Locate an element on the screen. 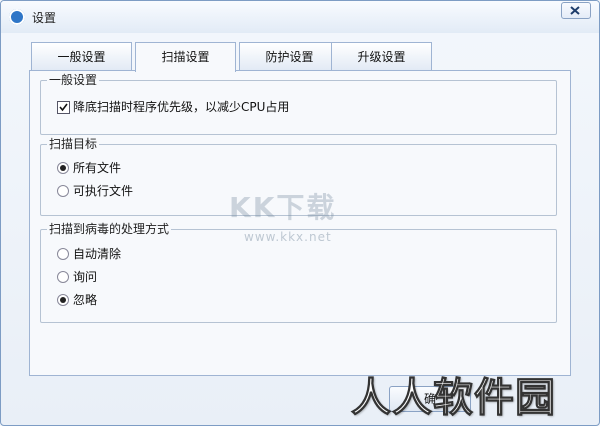  option-ask-label: 询问 is located at coordinates (85, 277).